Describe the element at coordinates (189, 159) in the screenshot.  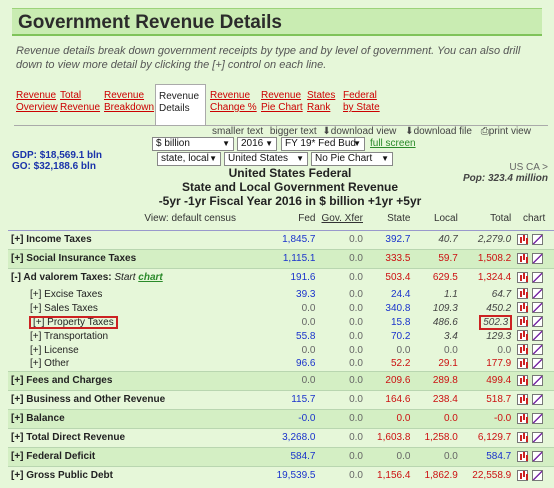
I see `level-select: state, local ▼` at that location.